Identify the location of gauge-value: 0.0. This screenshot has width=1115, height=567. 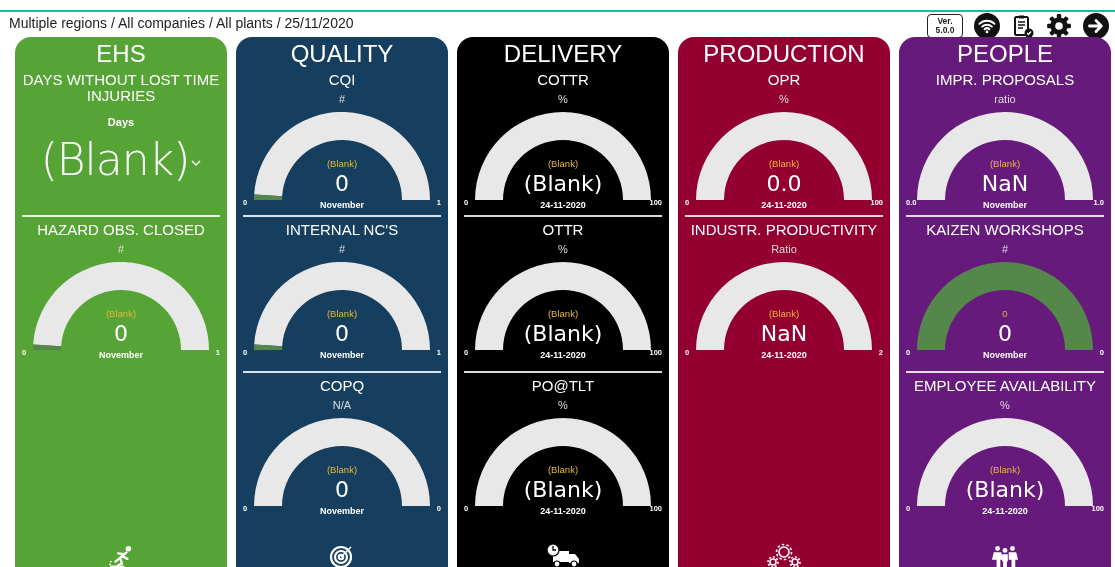
(784, 184).